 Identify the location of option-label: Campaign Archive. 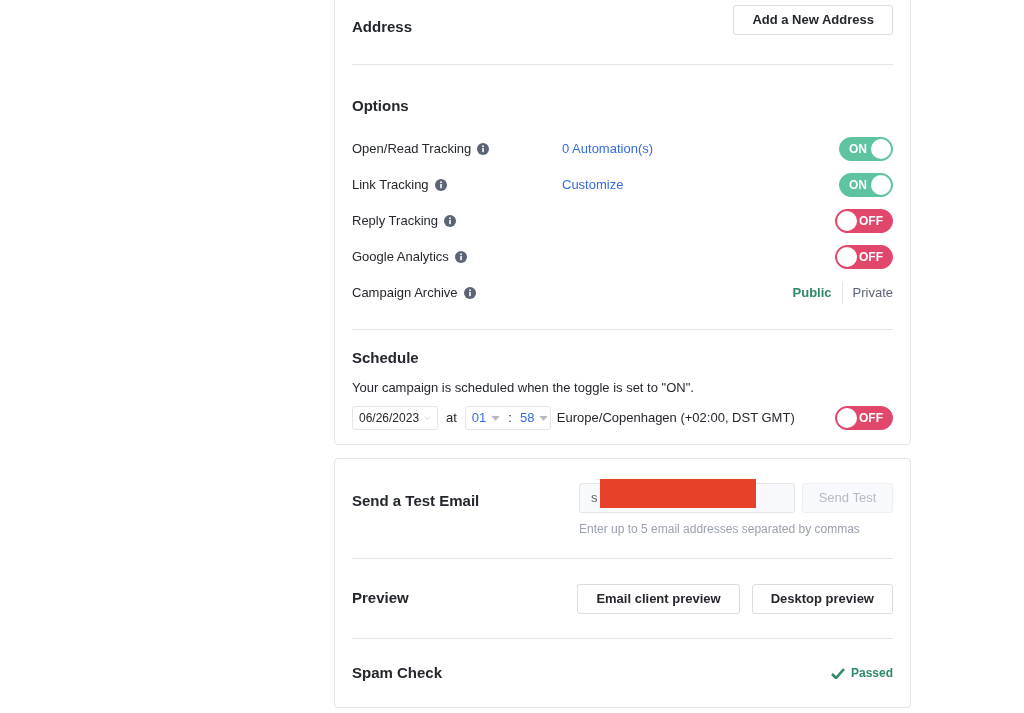
(405, 293).